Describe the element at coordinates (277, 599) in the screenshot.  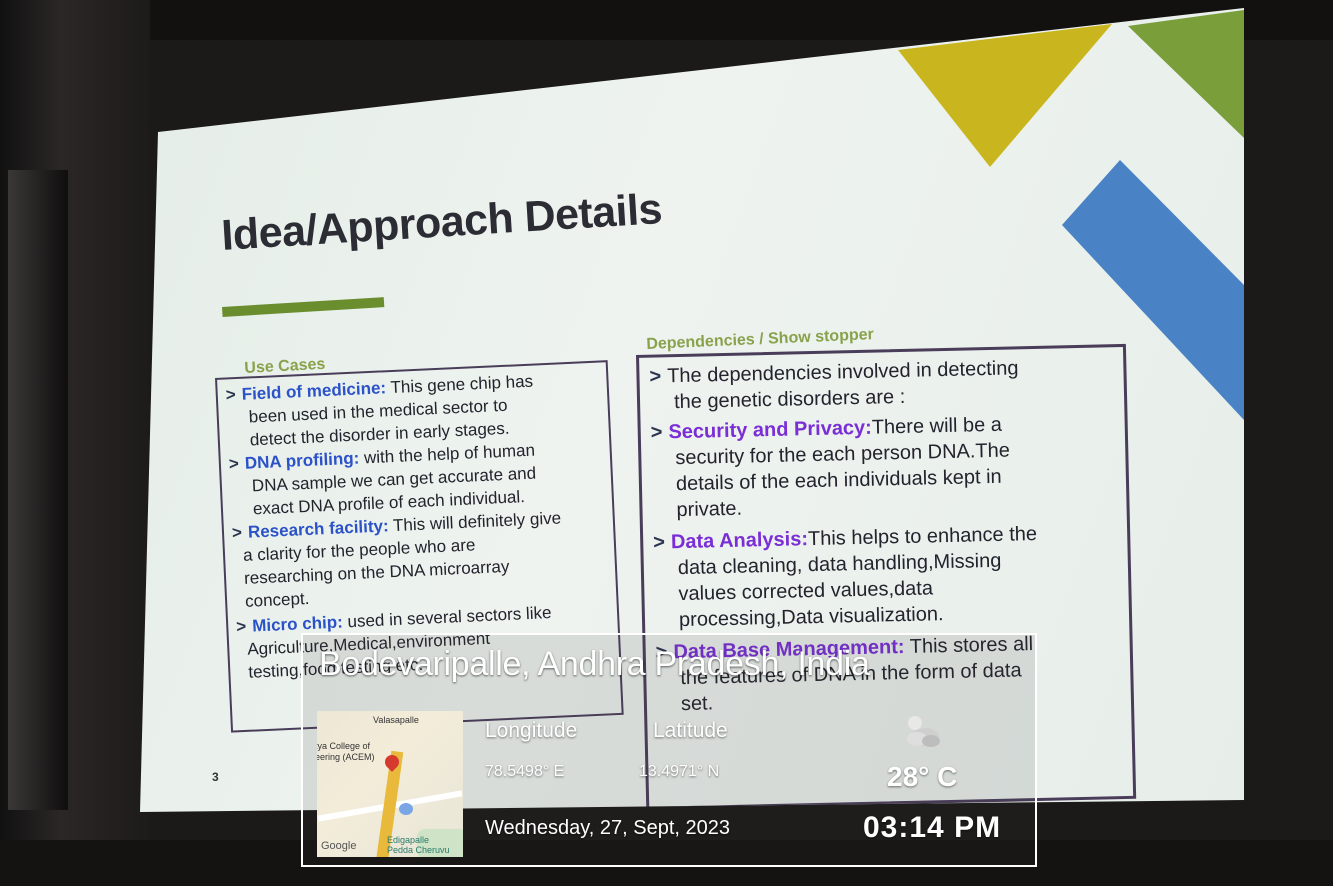
I see `use-case-text: concept.` at that location.